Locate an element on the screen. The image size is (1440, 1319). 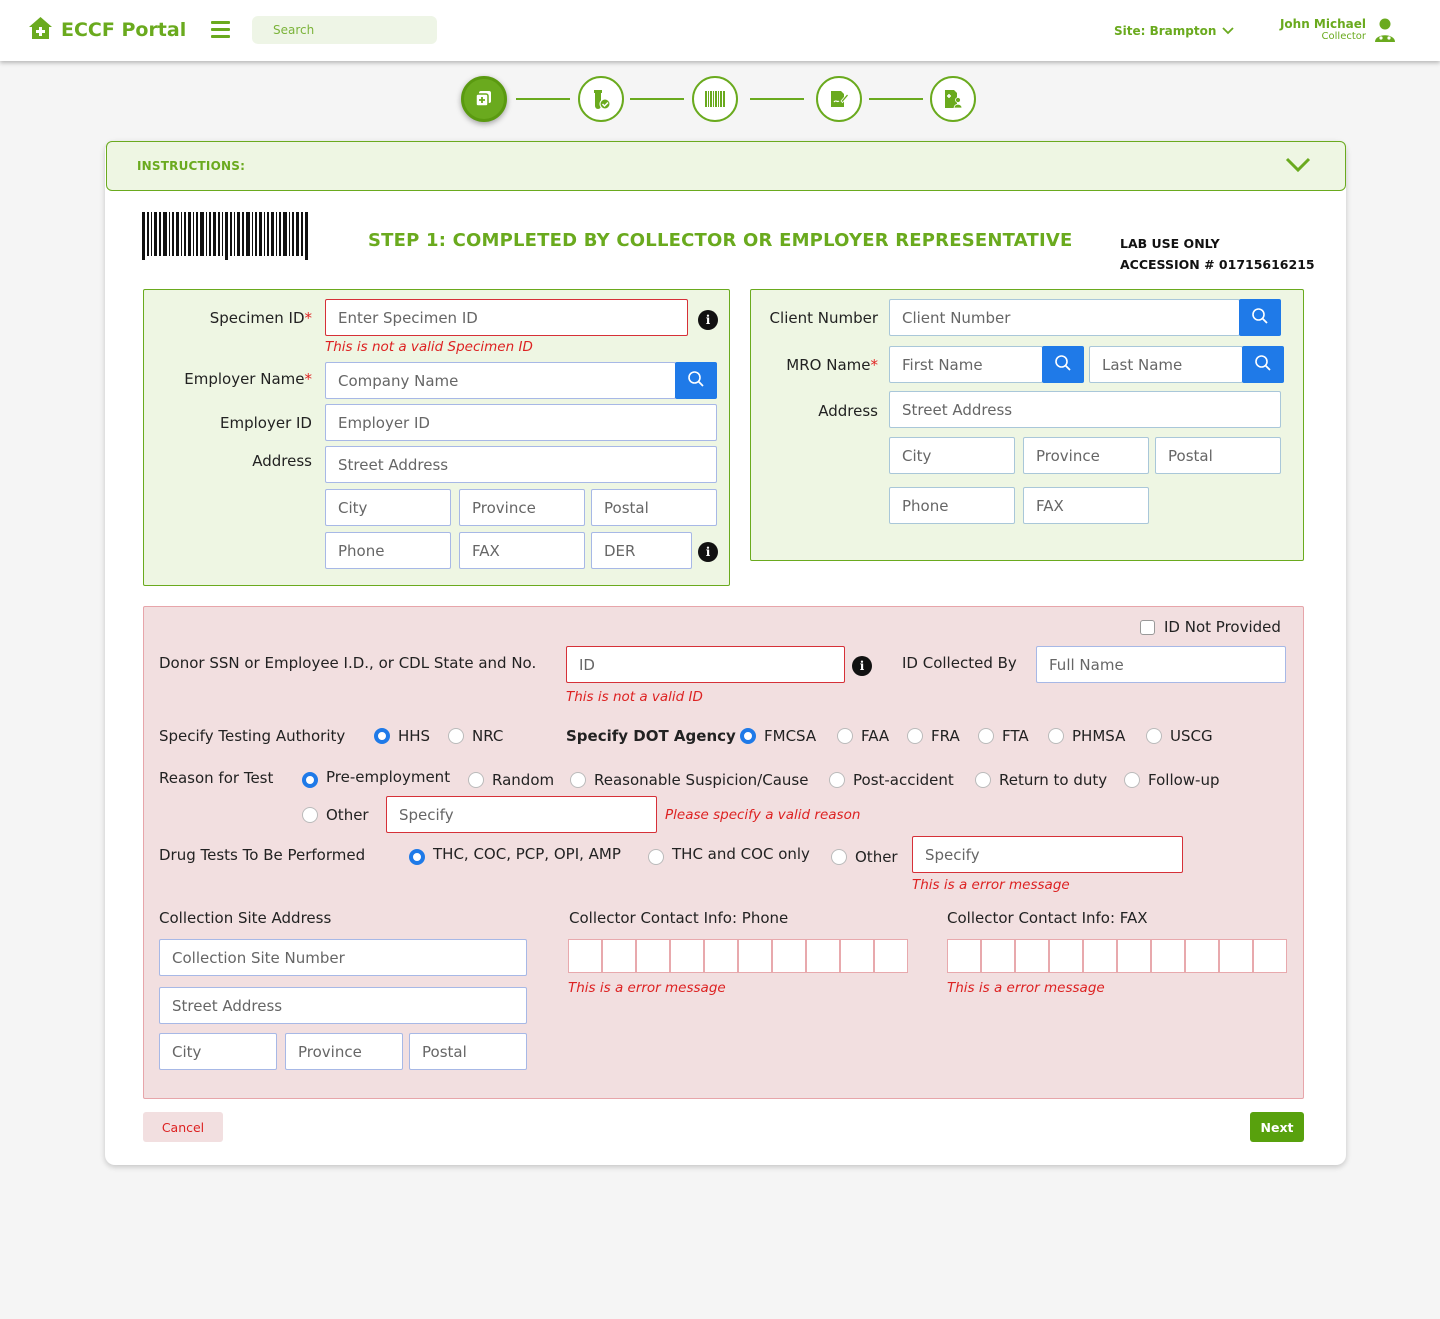
mro-first-name-input: First Name is located at coordinates (966, 364).